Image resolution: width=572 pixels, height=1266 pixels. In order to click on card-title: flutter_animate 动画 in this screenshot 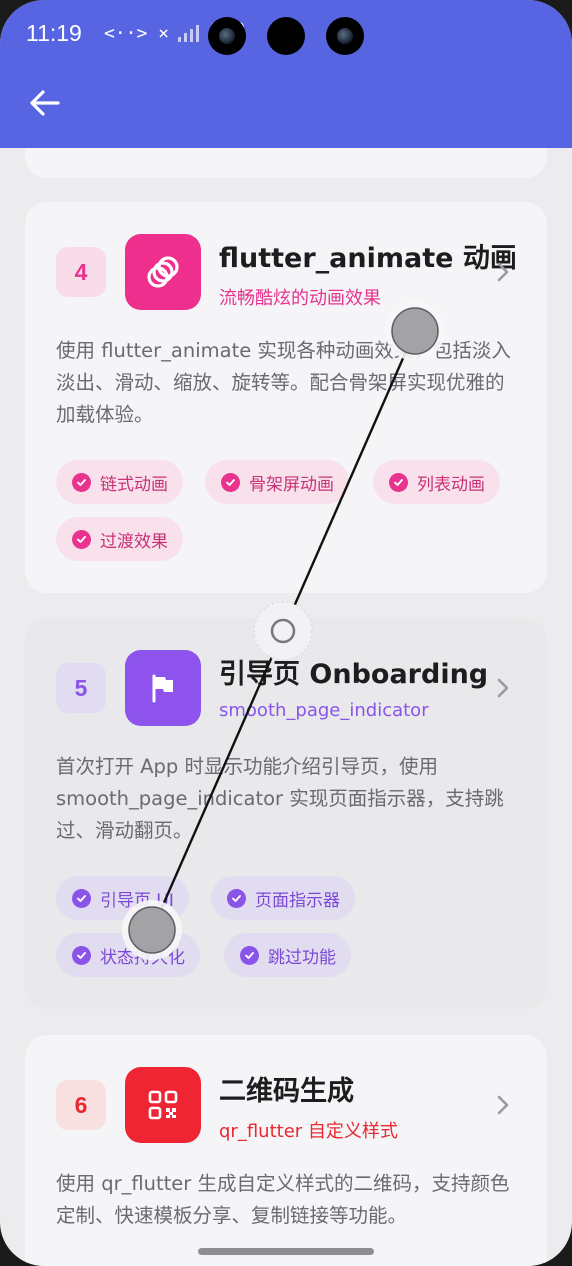, I will do `click(368, 258)`.